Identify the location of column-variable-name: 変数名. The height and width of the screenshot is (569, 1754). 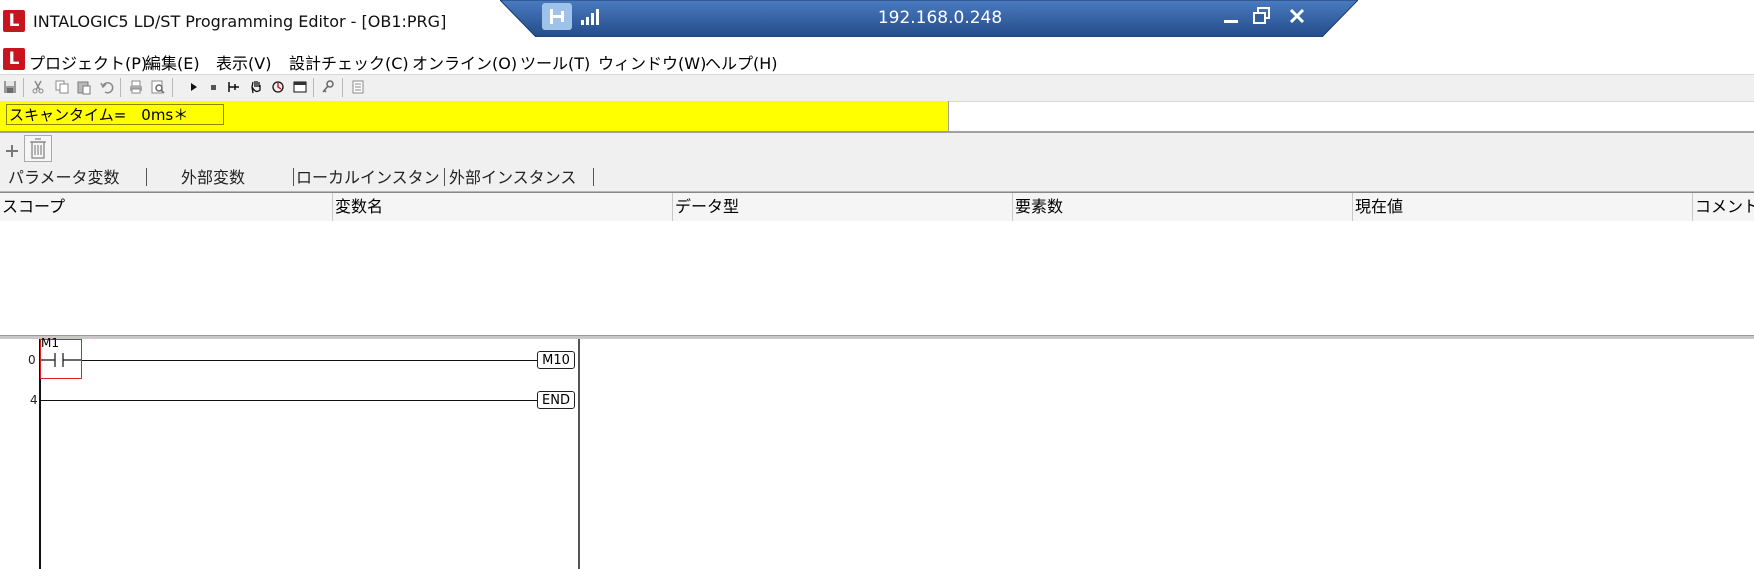
(503, 207).